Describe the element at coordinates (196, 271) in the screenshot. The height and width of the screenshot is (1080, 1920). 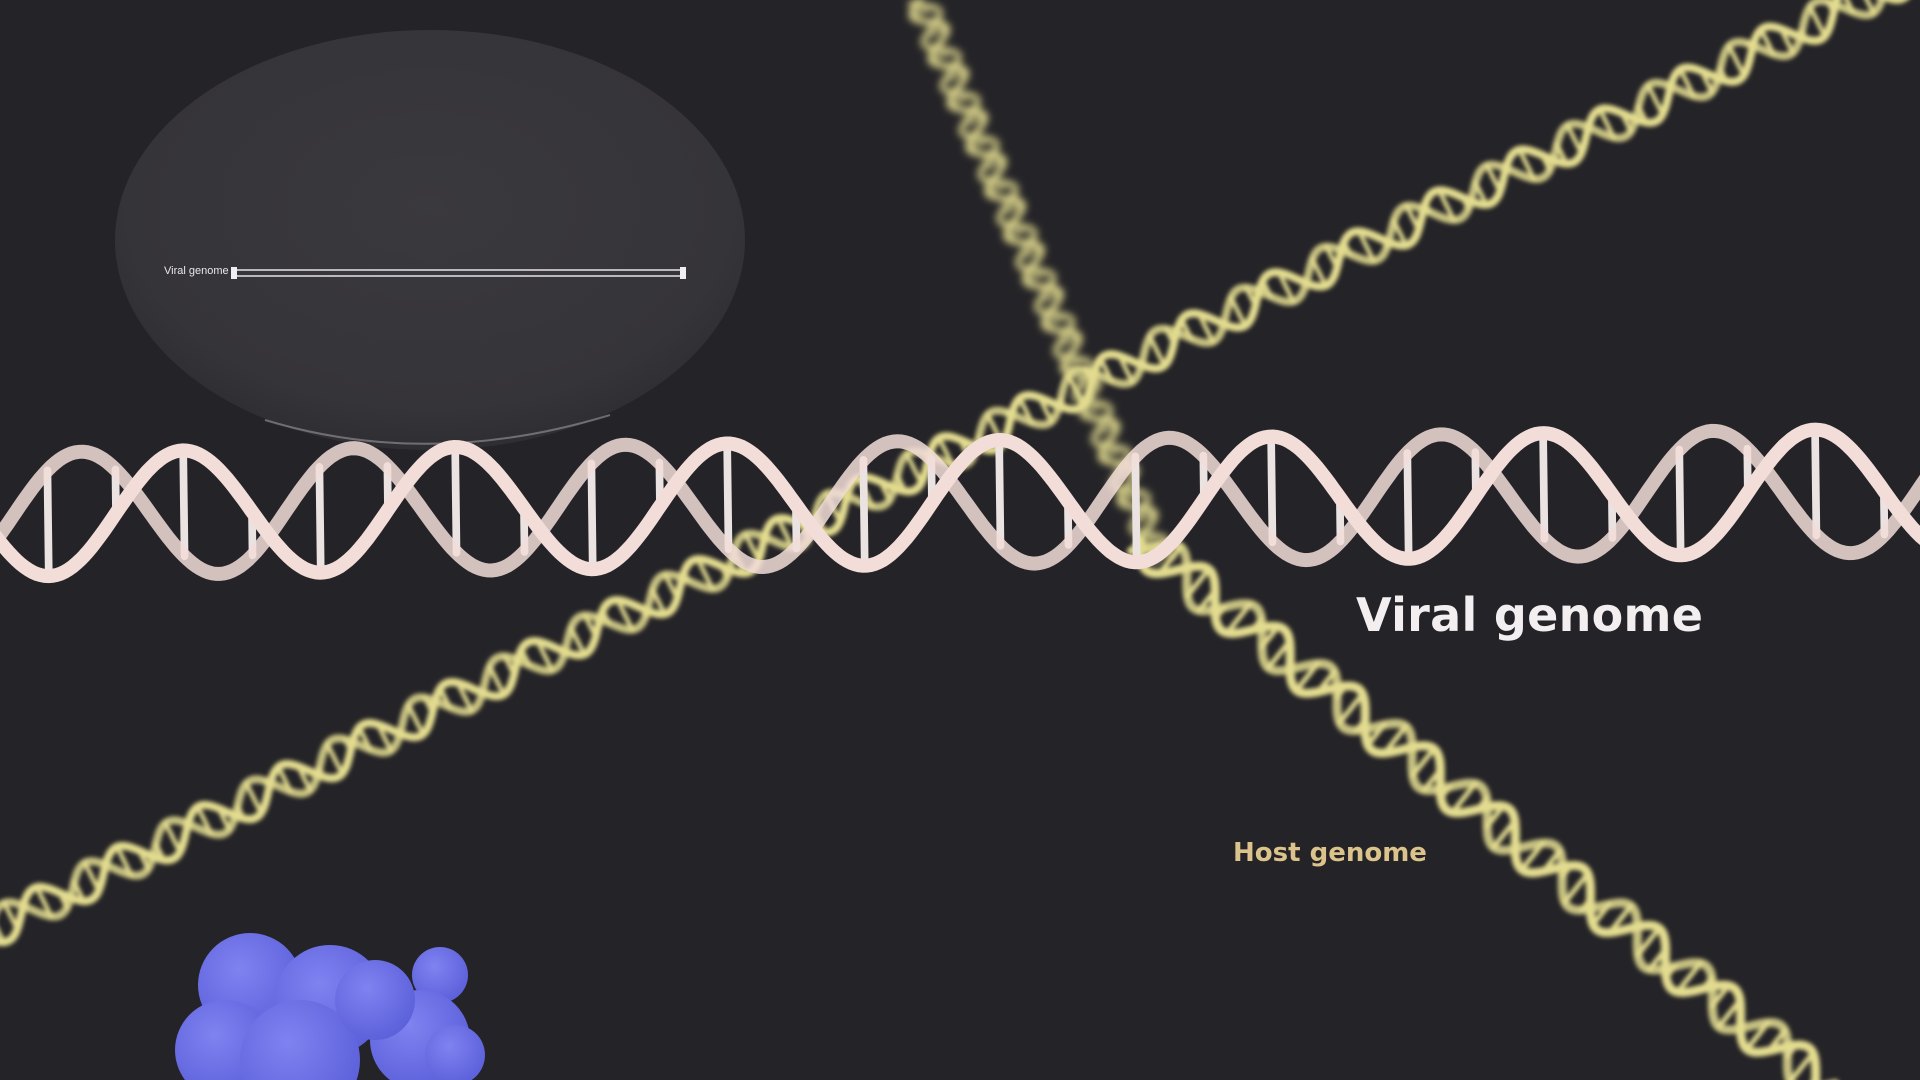
I see `inset-viral-genome-label: Viral genome` at that location.